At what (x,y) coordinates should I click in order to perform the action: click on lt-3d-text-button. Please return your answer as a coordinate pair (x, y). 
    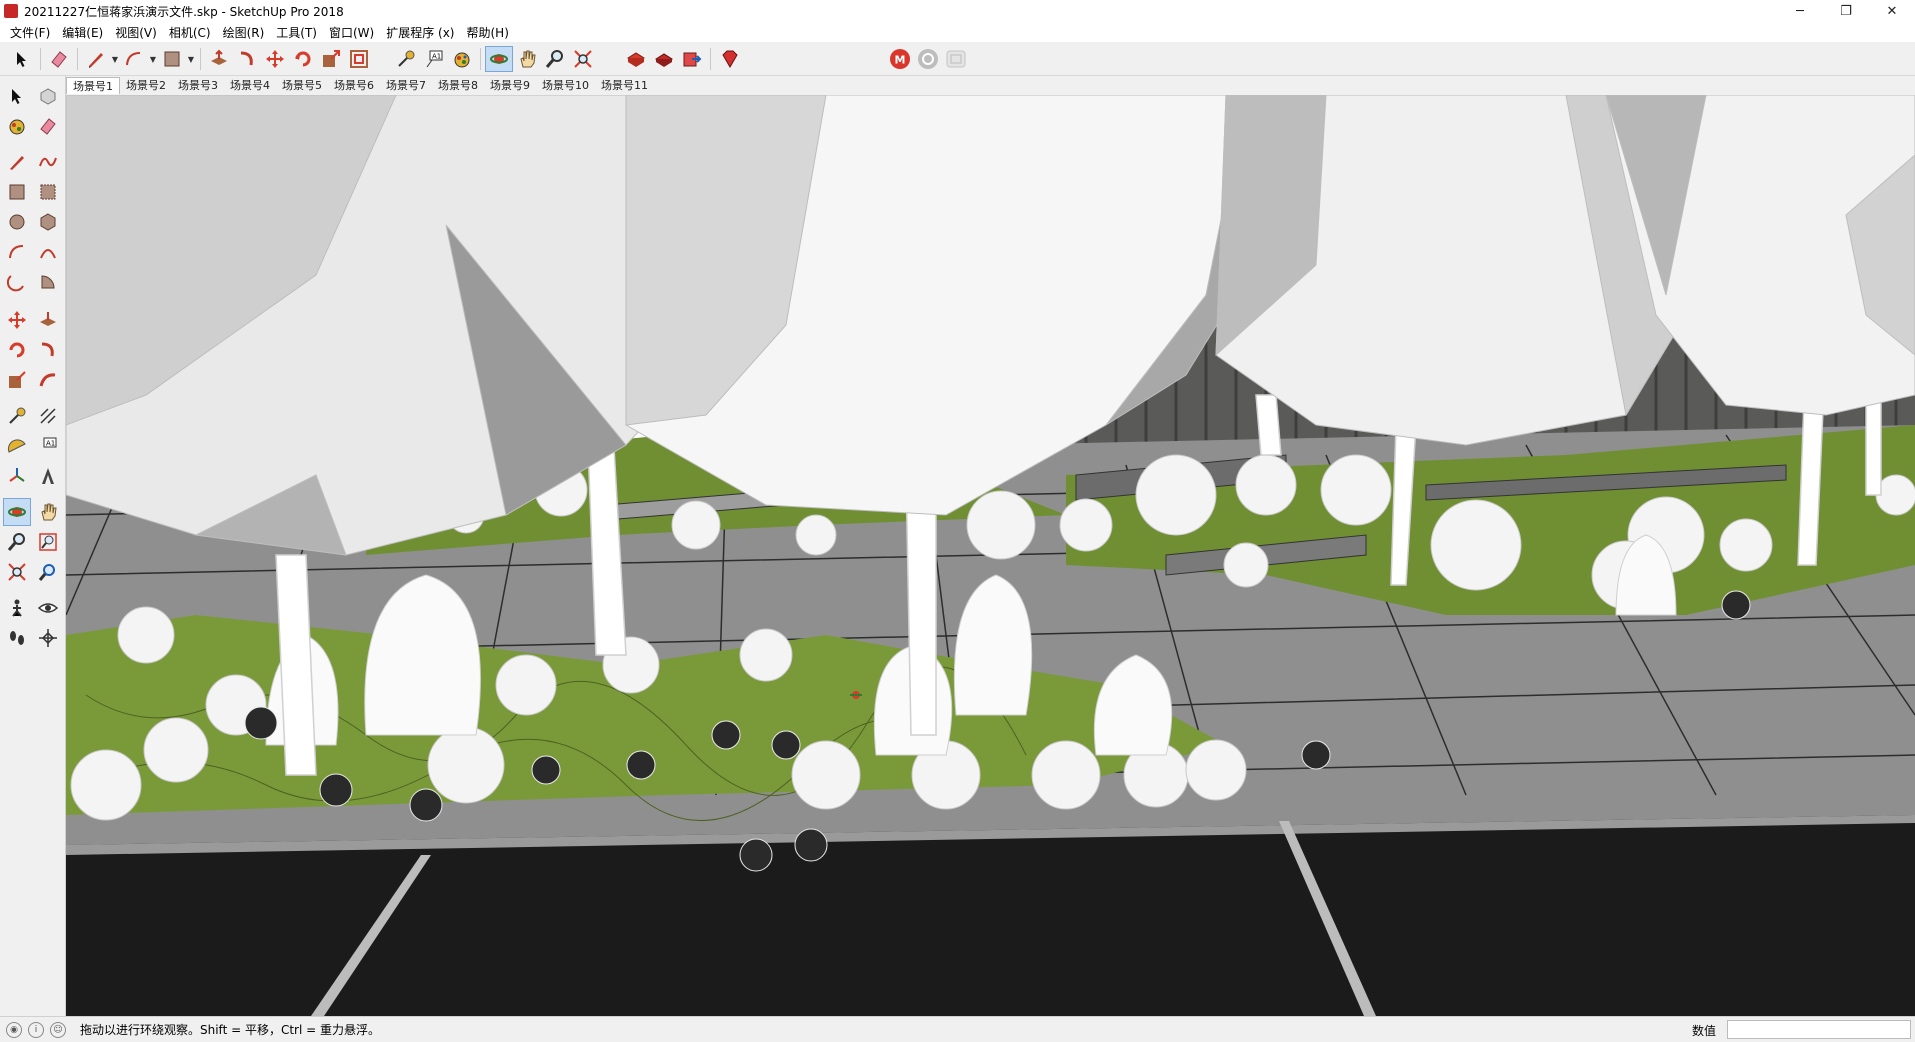
    Looking at the image, I should click on (48, 476).